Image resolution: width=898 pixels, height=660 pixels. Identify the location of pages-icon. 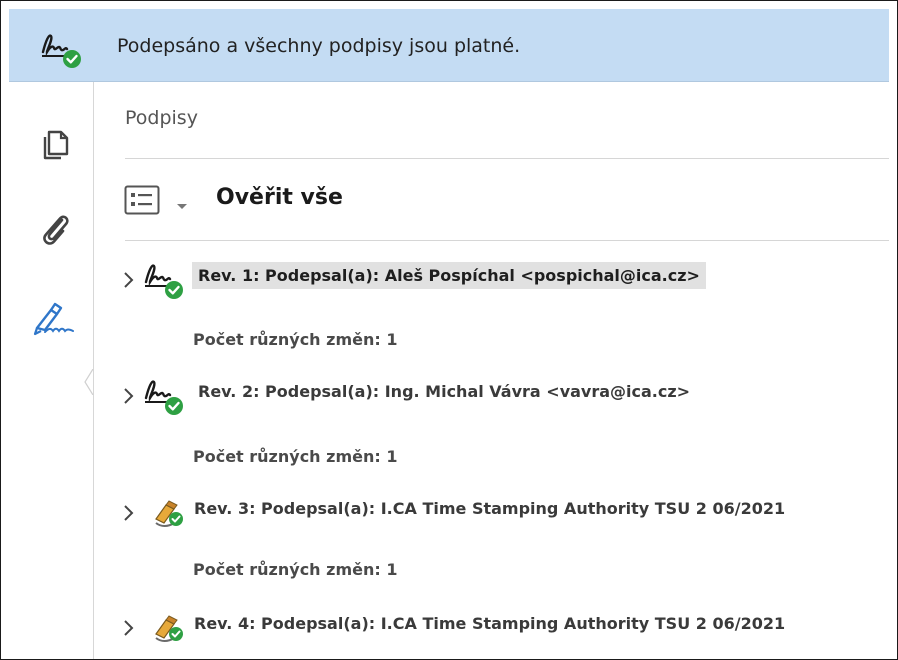
(55, 144).